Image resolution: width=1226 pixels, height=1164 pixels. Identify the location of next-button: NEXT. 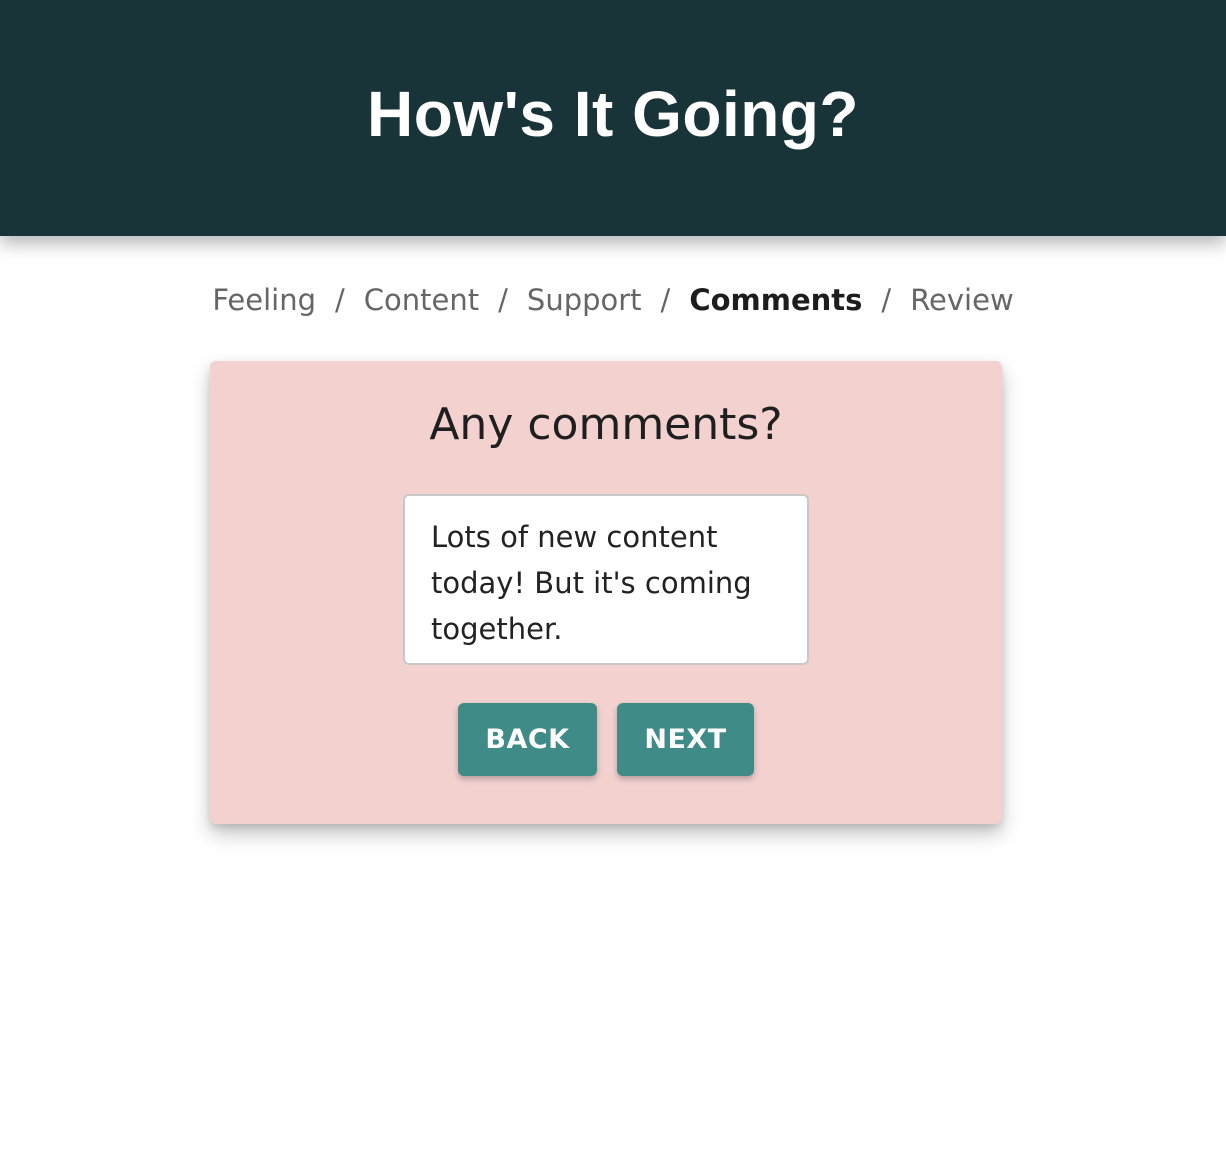
(685, 739).